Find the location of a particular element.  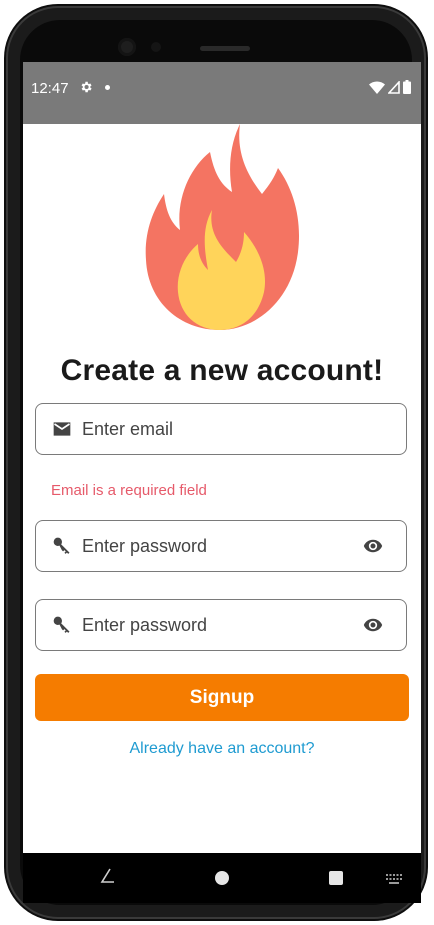

gear-icon is located at coordinates (86, 87).